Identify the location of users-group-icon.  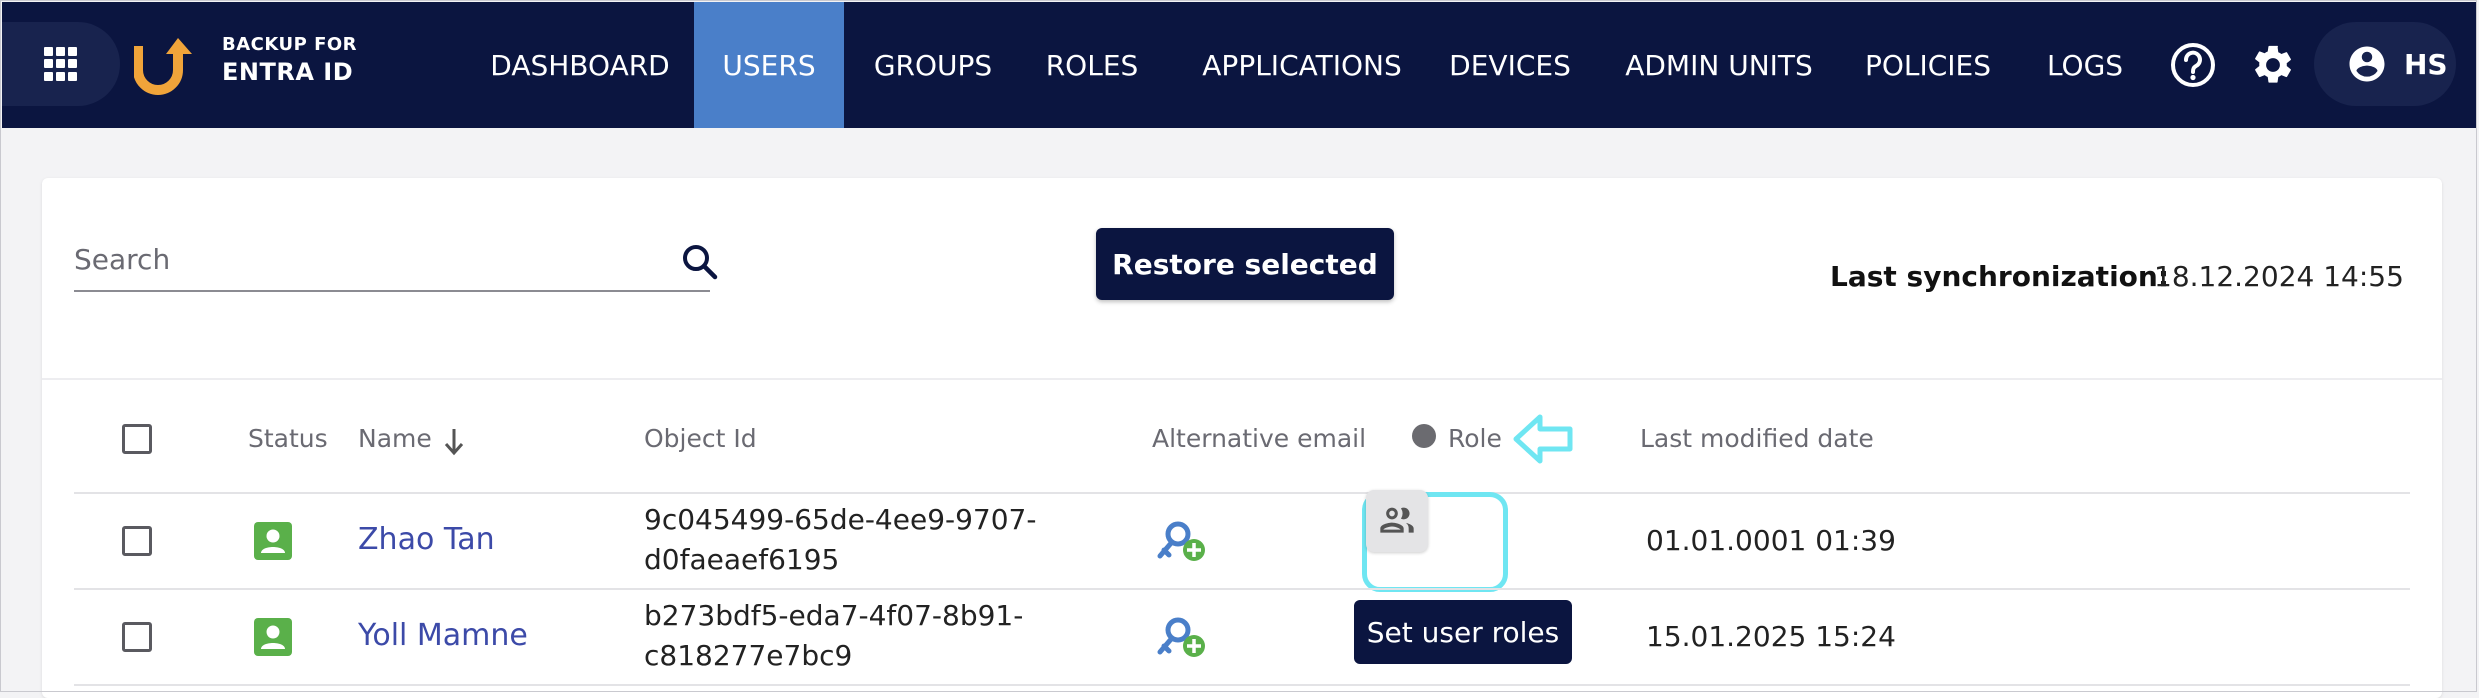
(1397, 520).